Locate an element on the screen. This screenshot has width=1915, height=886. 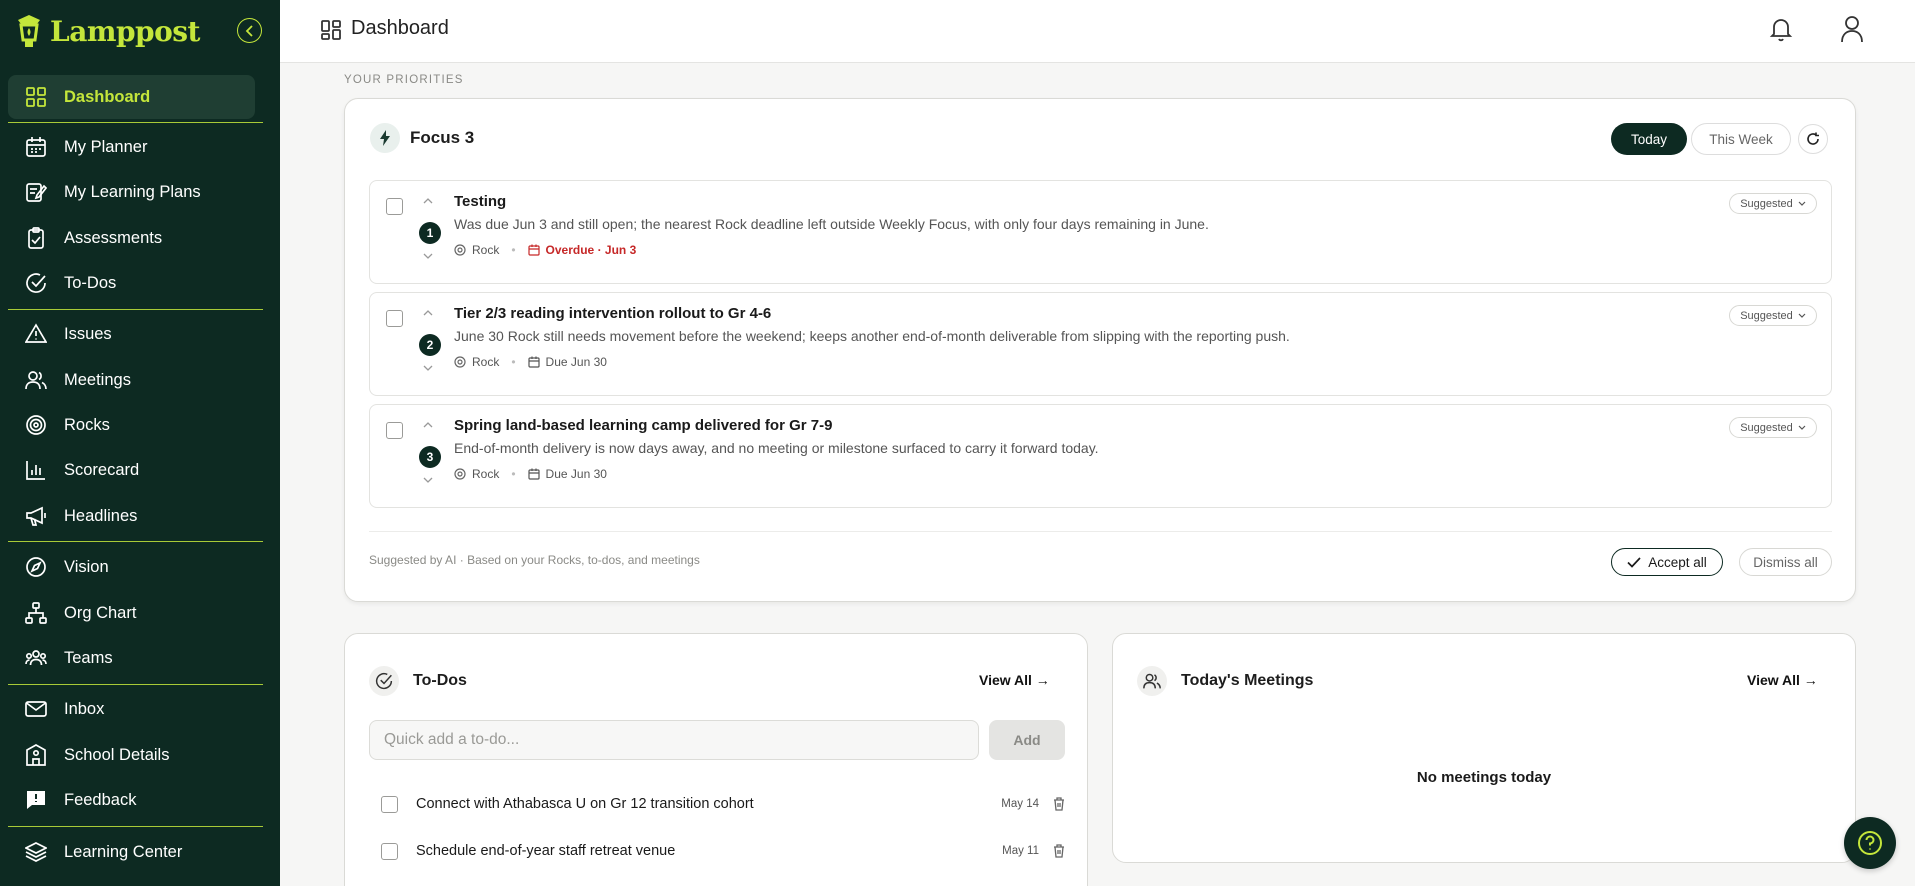
help-button is located at coordinates (1870, 843).